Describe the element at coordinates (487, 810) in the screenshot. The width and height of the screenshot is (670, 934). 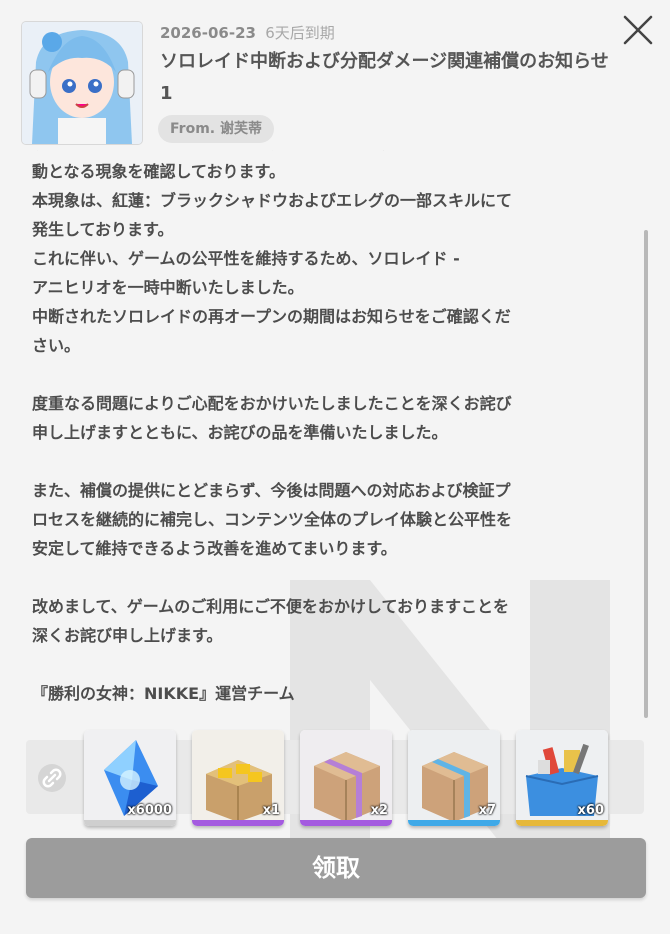
I see `item-quantity: x7` at that location.